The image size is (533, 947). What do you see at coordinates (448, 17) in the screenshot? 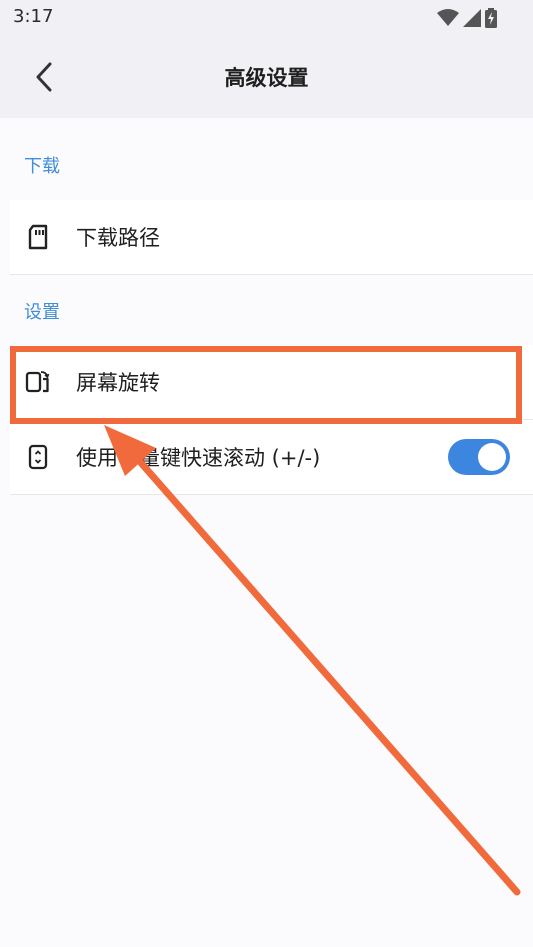
I see `wifi-icon` at bounding box center [448, 17].